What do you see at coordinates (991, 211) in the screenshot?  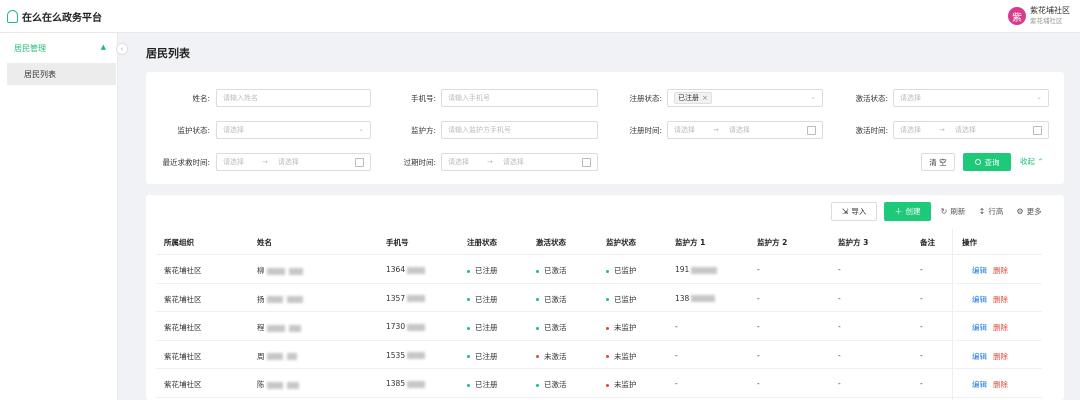 I see `density-button: ↕ 行高` at bounding box center [991, 211].